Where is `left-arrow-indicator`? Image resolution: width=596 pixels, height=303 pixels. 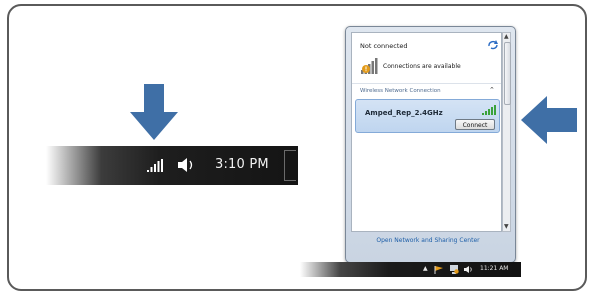 left-arrow-indicator is located at coordinates (549, 120).